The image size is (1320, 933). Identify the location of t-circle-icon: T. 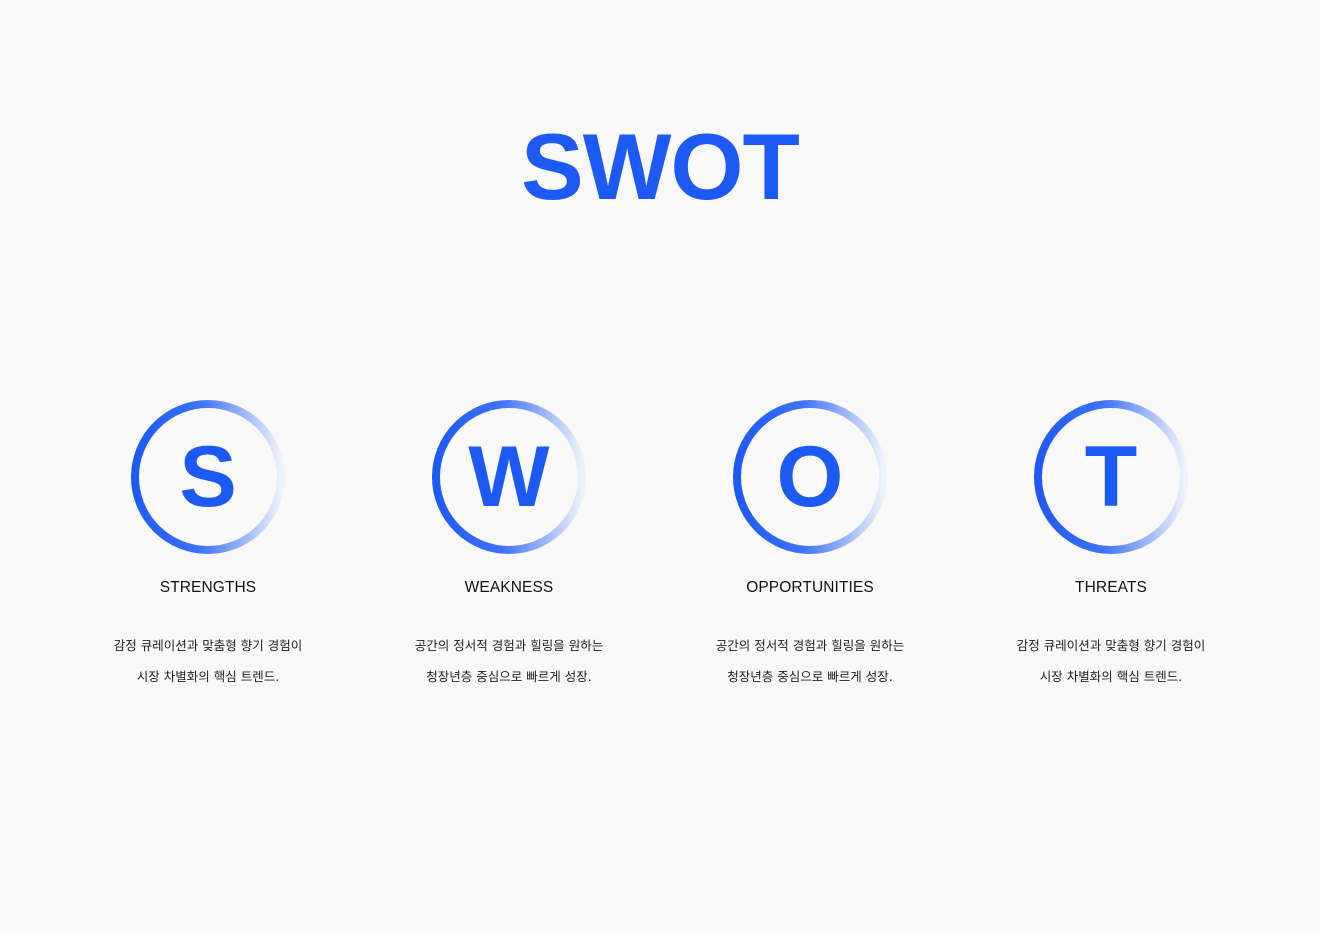
(1111, 477).